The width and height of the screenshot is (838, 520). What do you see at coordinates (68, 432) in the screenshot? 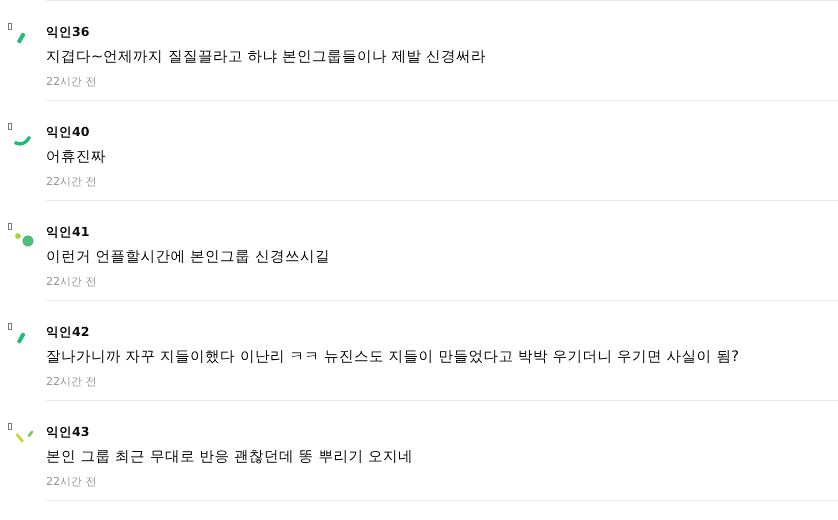
I see `comment-author: 익인43` at bounding box center [68, 432].